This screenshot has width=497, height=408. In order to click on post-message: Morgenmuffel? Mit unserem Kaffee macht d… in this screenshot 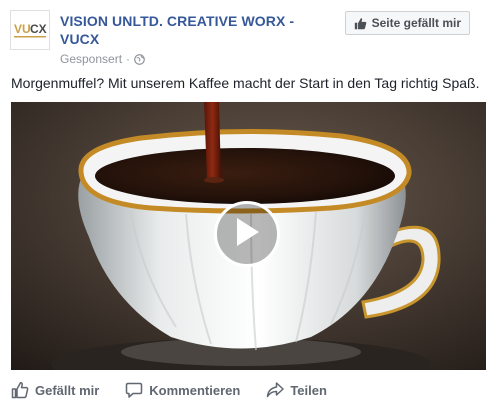, I will do `click(245, 83)`.